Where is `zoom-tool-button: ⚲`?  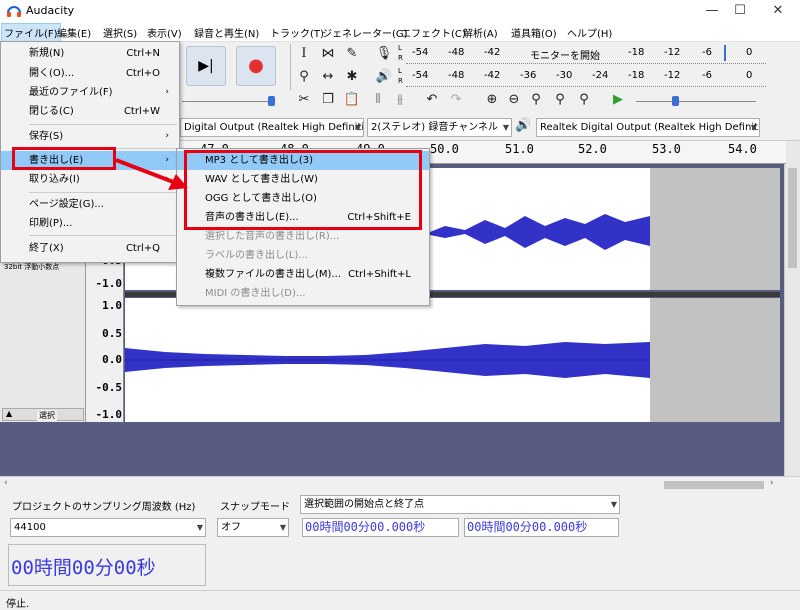 zoom-tool-button: ⚲ is located at coordinates (304, 77).